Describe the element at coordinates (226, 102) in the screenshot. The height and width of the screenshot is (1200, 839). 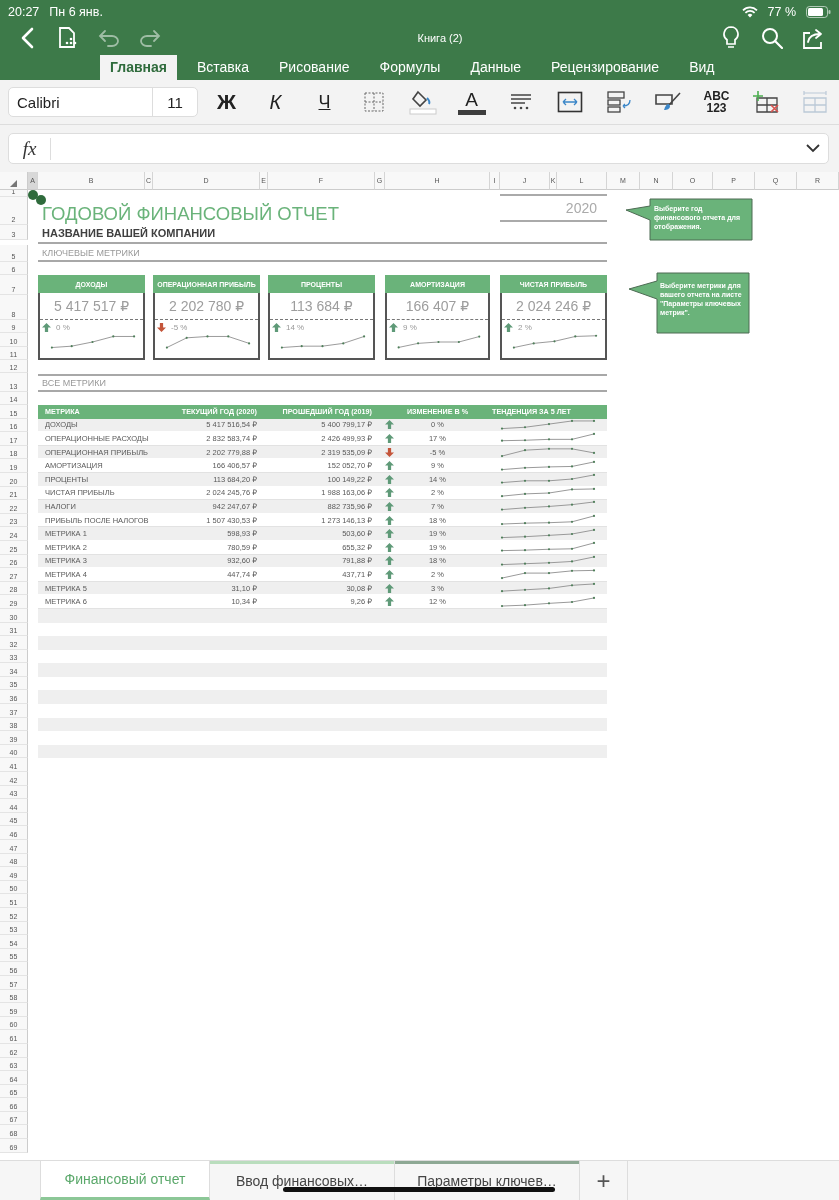
I see `bold-button: Ж` at that location.